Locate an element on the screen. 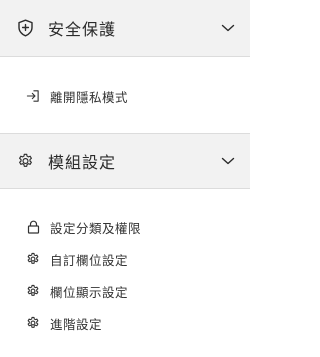  menu-item-label: 進階設定 is located at coordinates (76, 324).